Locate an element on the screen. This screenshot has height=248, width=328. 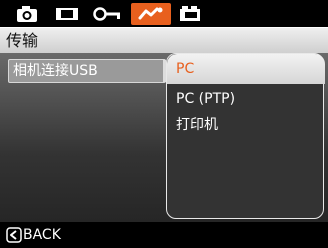
tab-playback is located at coordinates (67, 14).